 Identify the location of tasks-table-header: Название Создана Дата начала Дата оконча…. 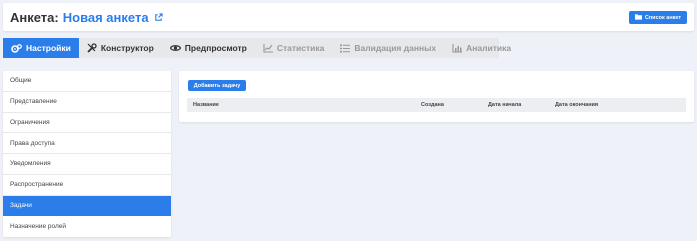
(436, 105).